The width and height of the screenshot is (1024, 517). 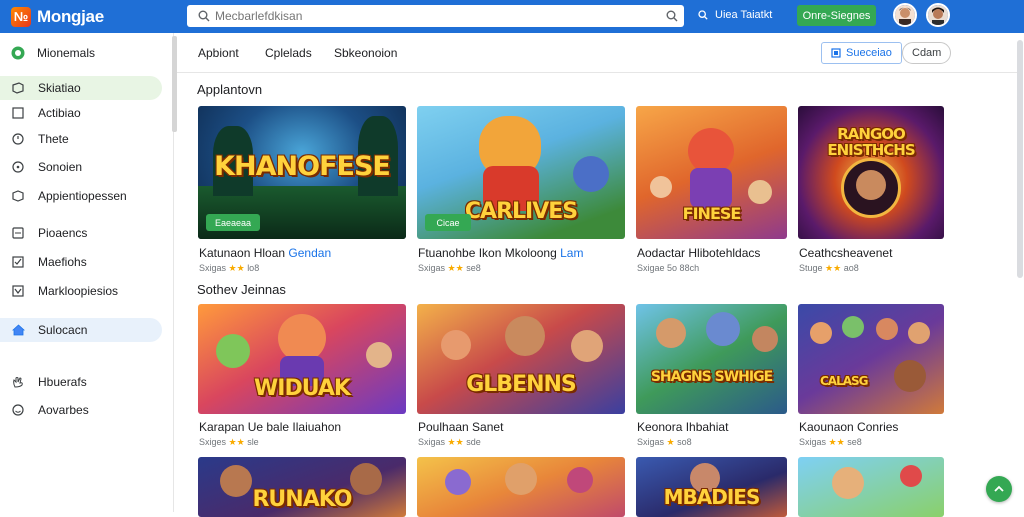 What do you see at coordinates (871, 142) in the screenshot?
I see `game-title-art: RANGOO ENISTHCHS` at bounding box center [871, 142].